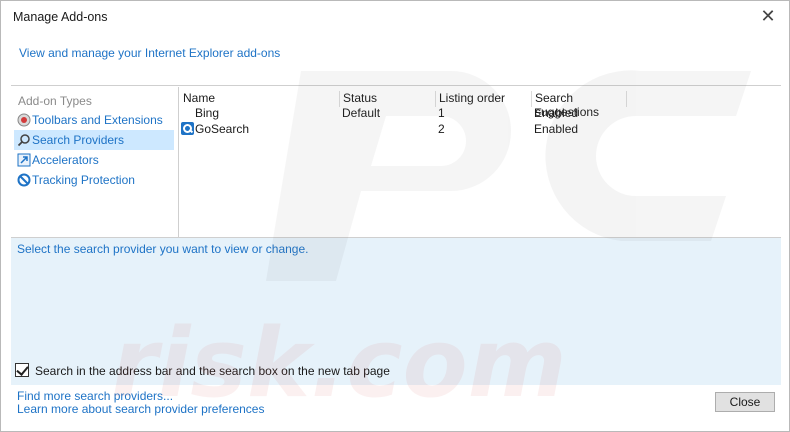 The height and width of the screenshot is (432, 790). Describe the element at coordinates (260, 99) in the screenshot. I see `column-header-name: Name` at that location.